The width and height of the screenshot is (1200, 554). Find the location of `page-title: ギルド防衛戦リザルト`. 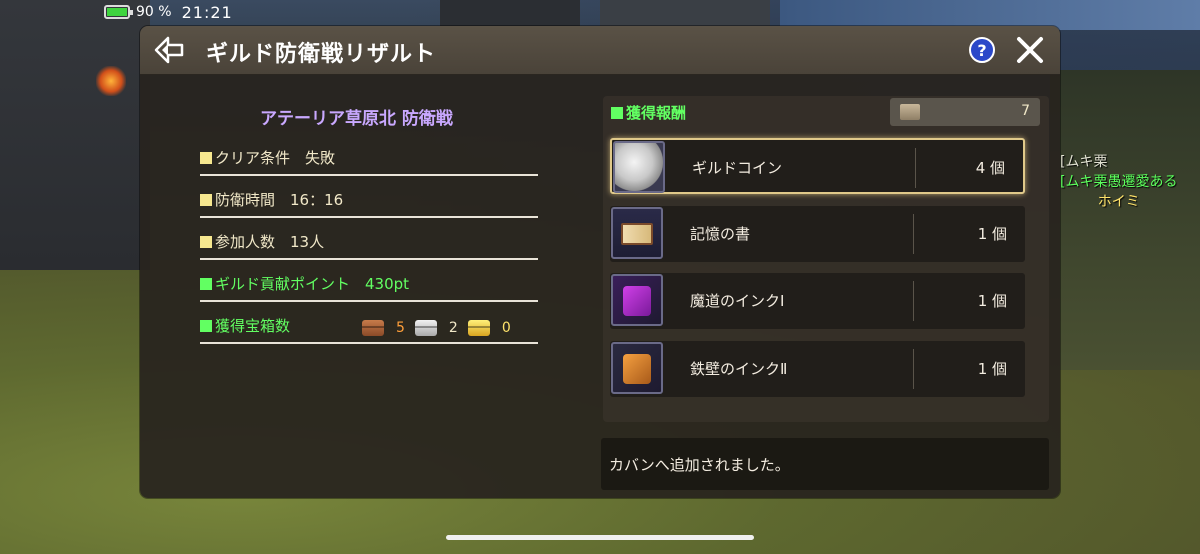

page-title: ギルド防衛戦リザルト is located at coordinates (321, 54).